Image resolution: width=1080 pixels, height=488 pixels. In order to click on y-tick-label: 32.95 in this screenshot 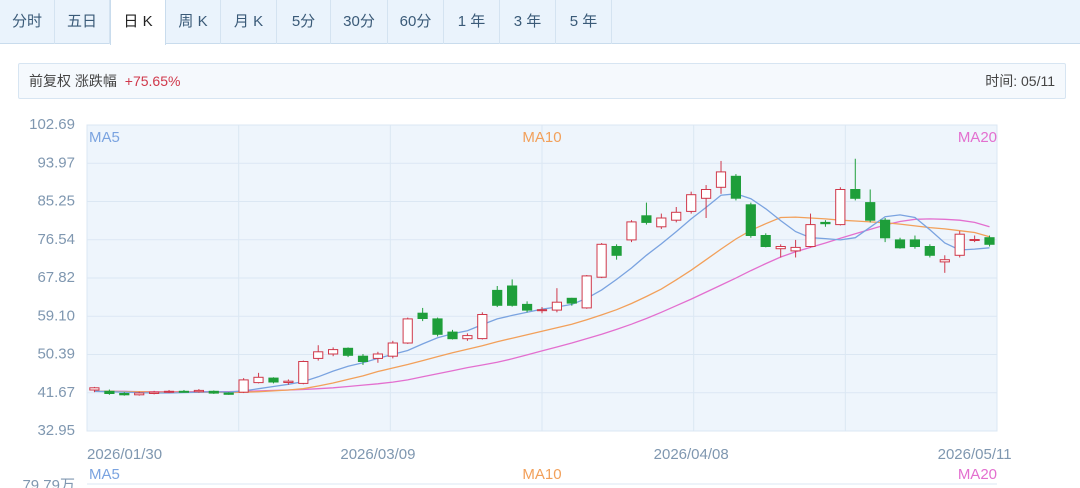, I will do `click(56, 430)`.